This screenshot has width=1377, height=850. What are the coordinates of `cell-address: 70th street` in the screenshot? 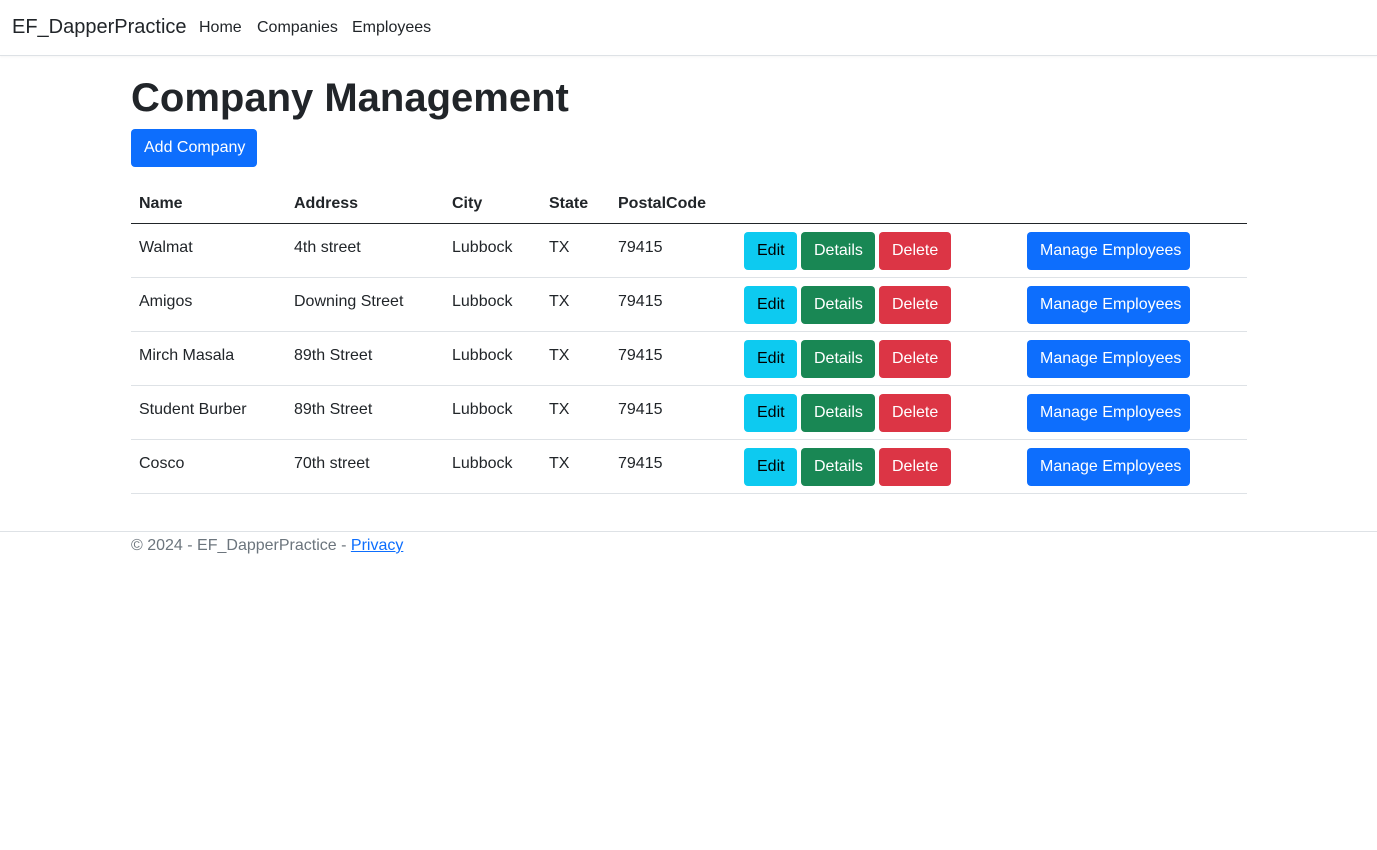 It's located at (365, 466).